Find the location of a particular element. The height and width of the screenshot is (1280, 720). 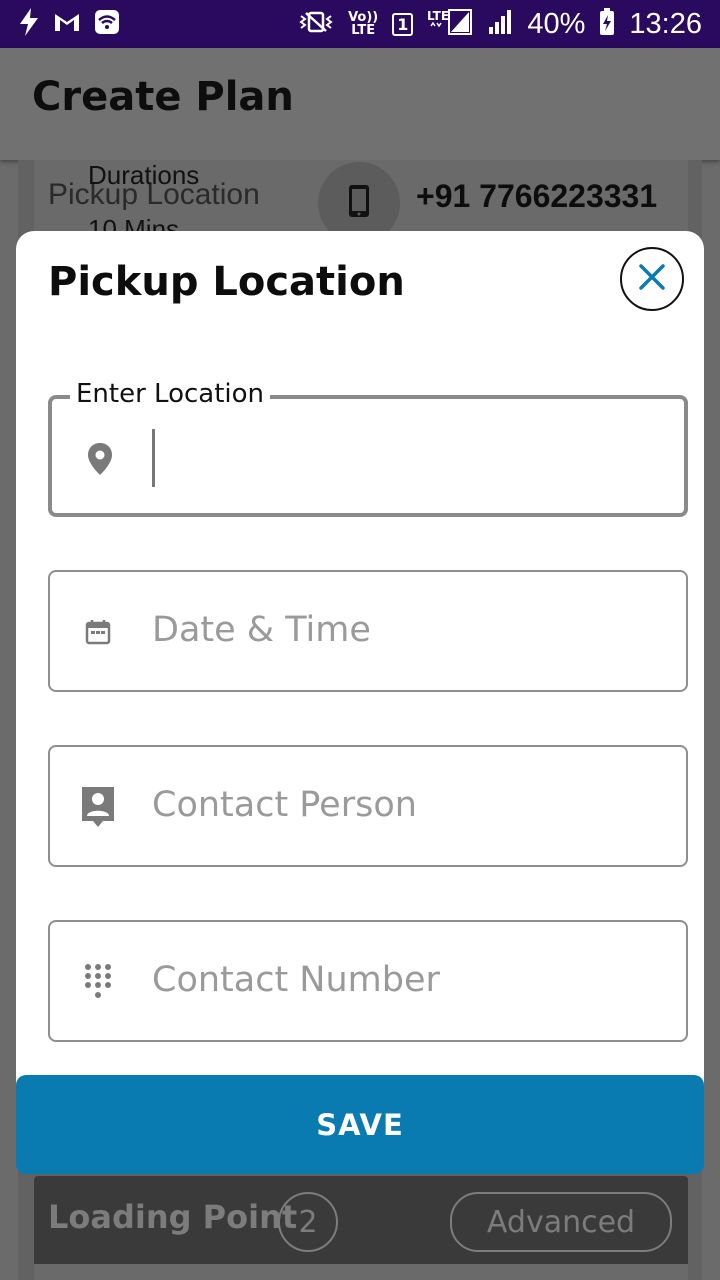

background-advanced-button: Advanced is located at coordinates (561, 1222).